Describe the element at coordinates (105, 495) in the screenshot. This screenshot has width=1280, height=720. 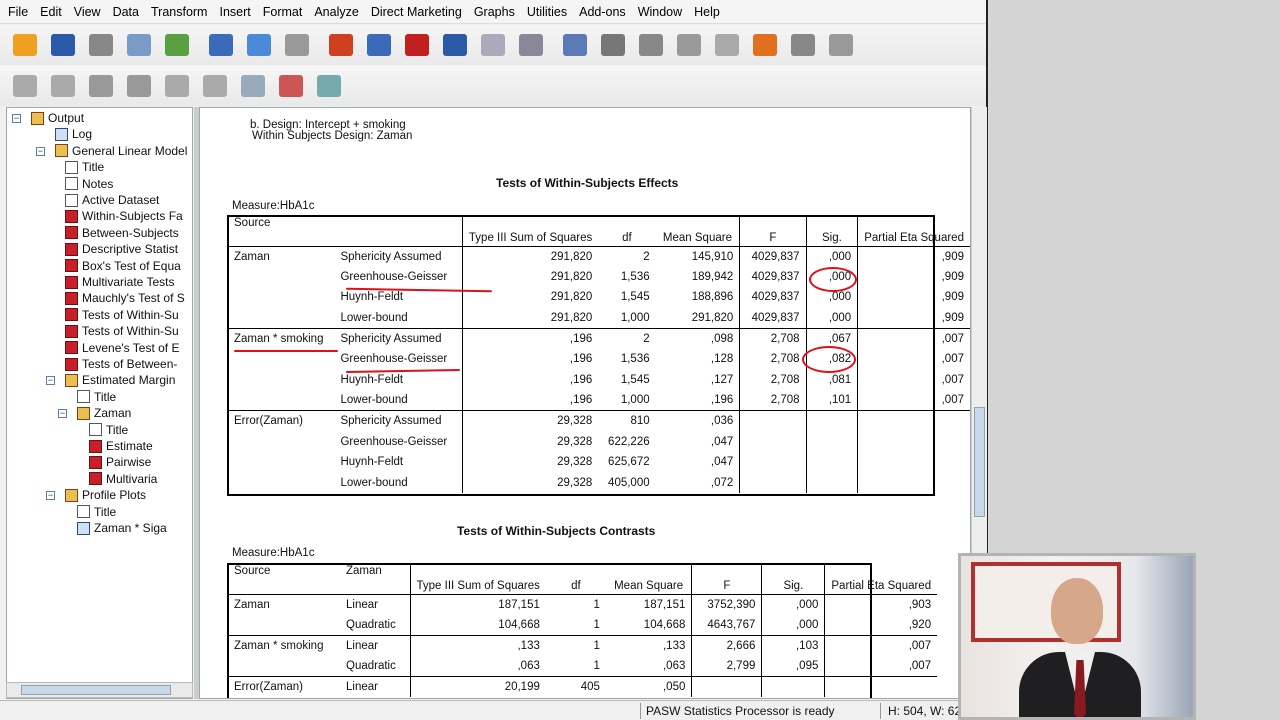
I see `outline-item: Profile Plots` at that location.